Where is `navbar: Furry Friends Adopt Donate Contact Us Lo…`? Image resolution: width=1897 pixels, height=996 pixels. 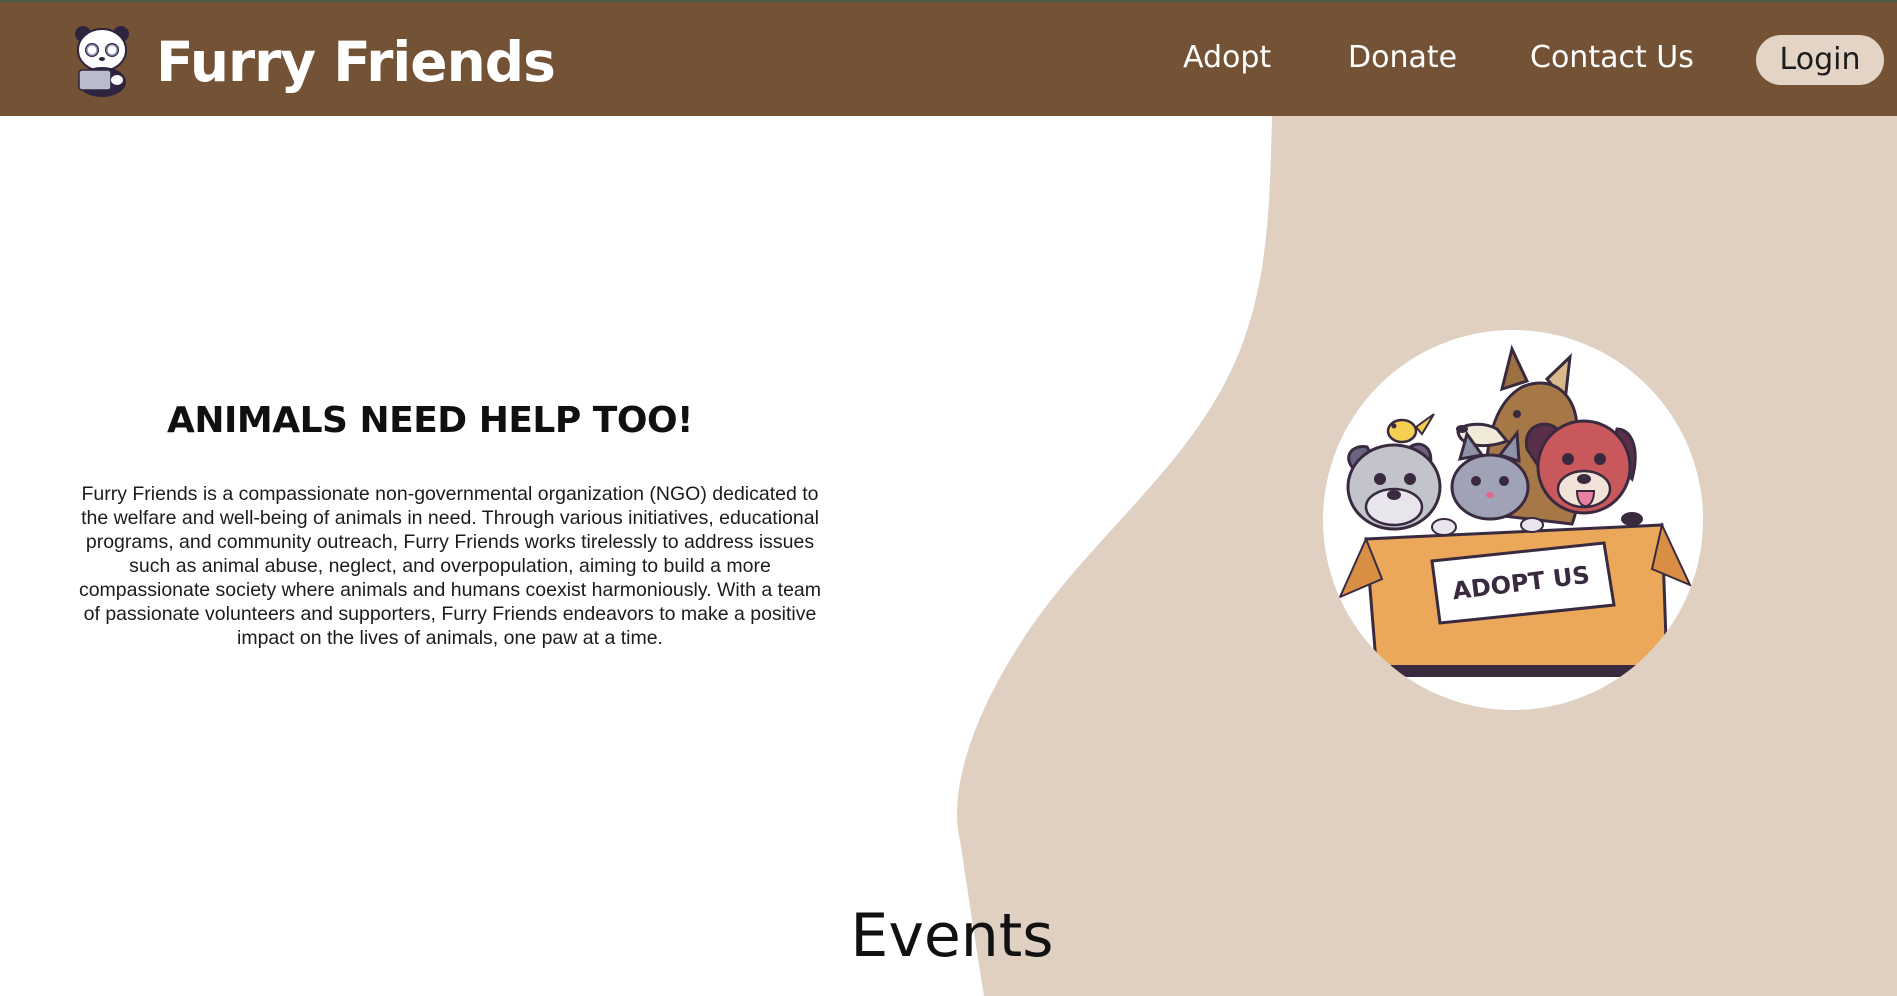 navbar: Furry Friends Adopt Donate Contact Us Lo… is located at coordinates (948, 59).